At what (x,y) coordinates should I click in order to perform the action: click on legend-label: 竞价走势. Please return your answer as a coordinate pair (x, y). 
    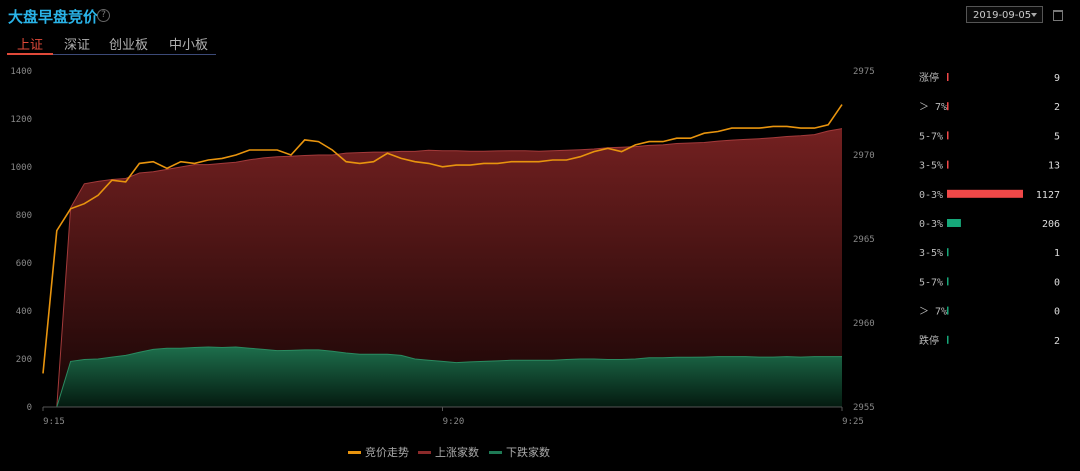
    Looking at the image, I should click on (387, 452).